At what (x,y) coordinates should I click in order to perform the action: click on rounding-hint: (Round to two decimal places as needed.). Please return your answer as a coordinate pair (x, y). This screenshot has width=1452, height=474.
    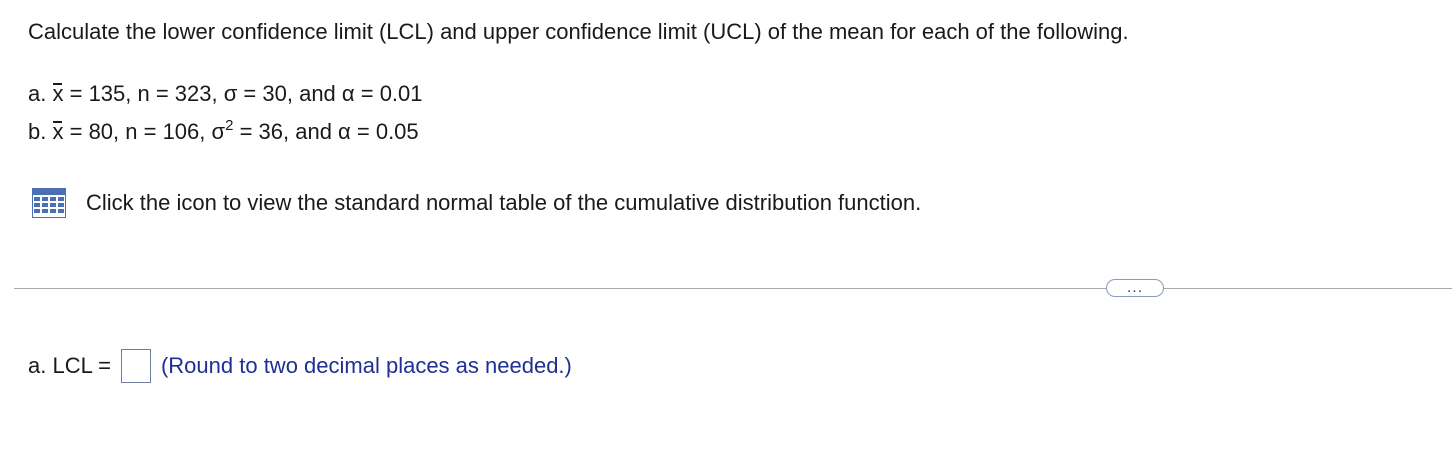
    Looking at the image, I should click on (366, 365).